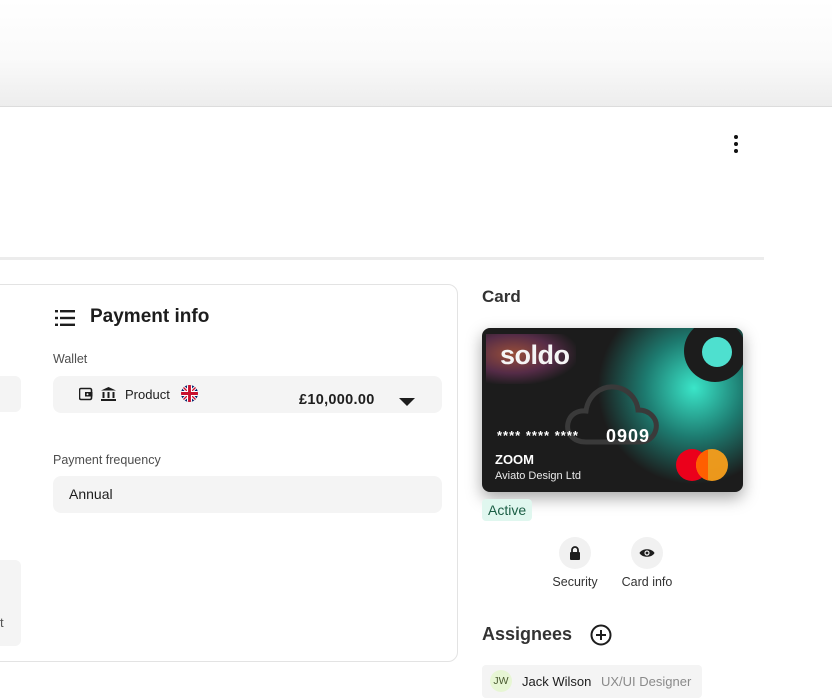 This screenshot has height=698, width=832. I want to click on assignee-role: UX/UI Designer, so click(646, 681).